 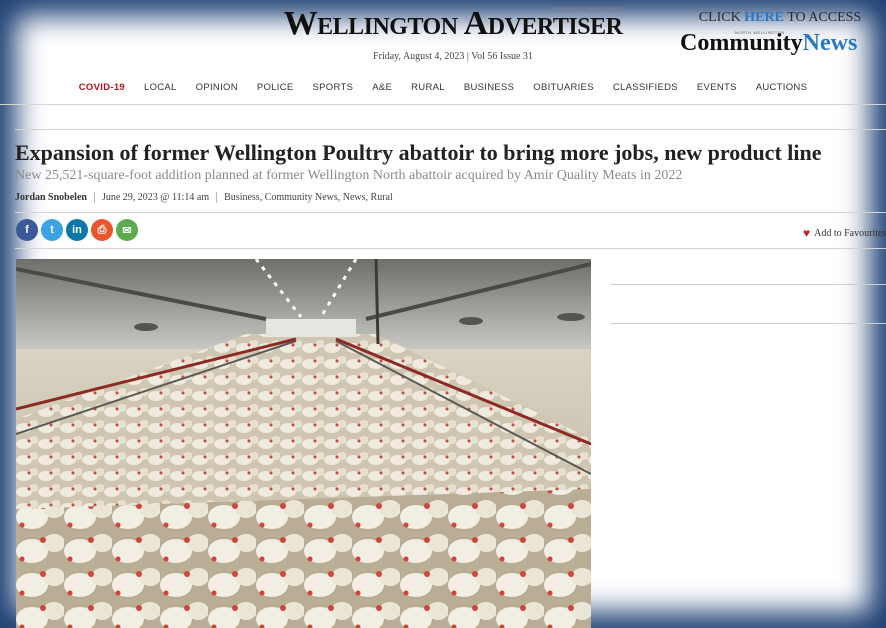 I want to click on share-buttons: f t in ⎙ ✉, so click(x=77, y=230).